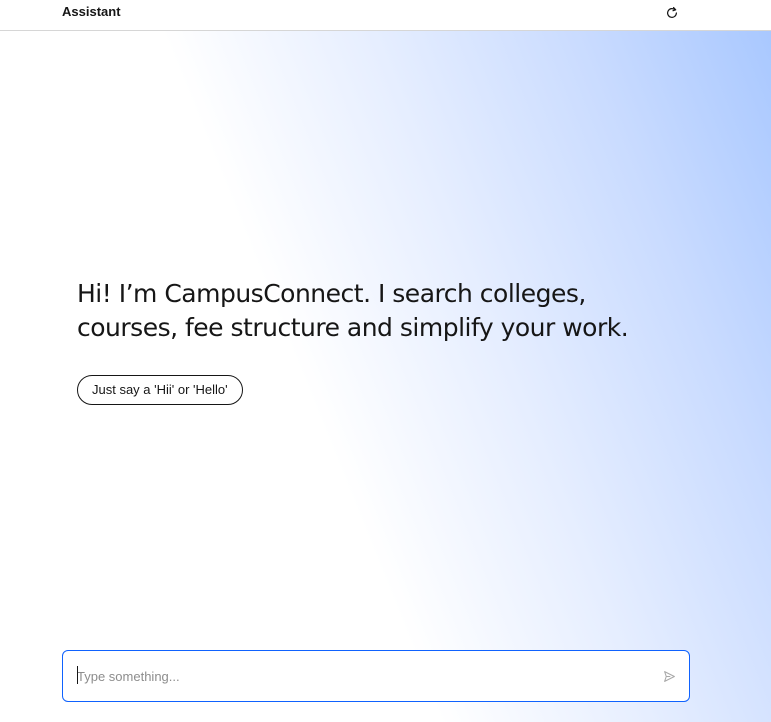 The width and height of the screenshot is (771, 722). I want to click on suggestion-chip: Just say a 'Hii' or 'Hello', so click(160, 390).